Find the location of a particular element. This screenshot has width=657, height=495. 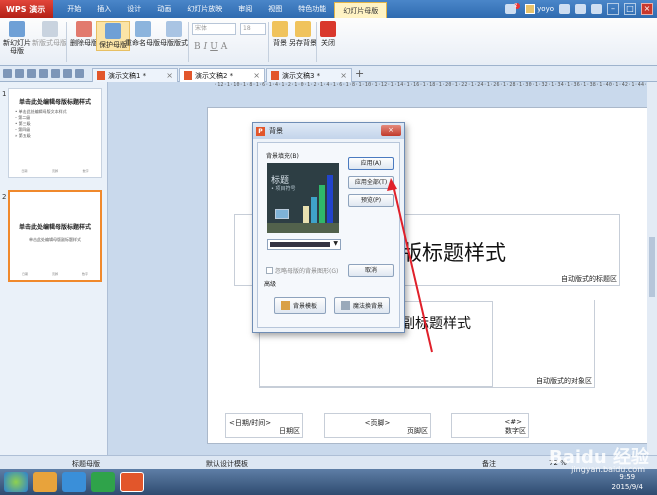

scrollbar-thumb is located at coordinates (652, 267).